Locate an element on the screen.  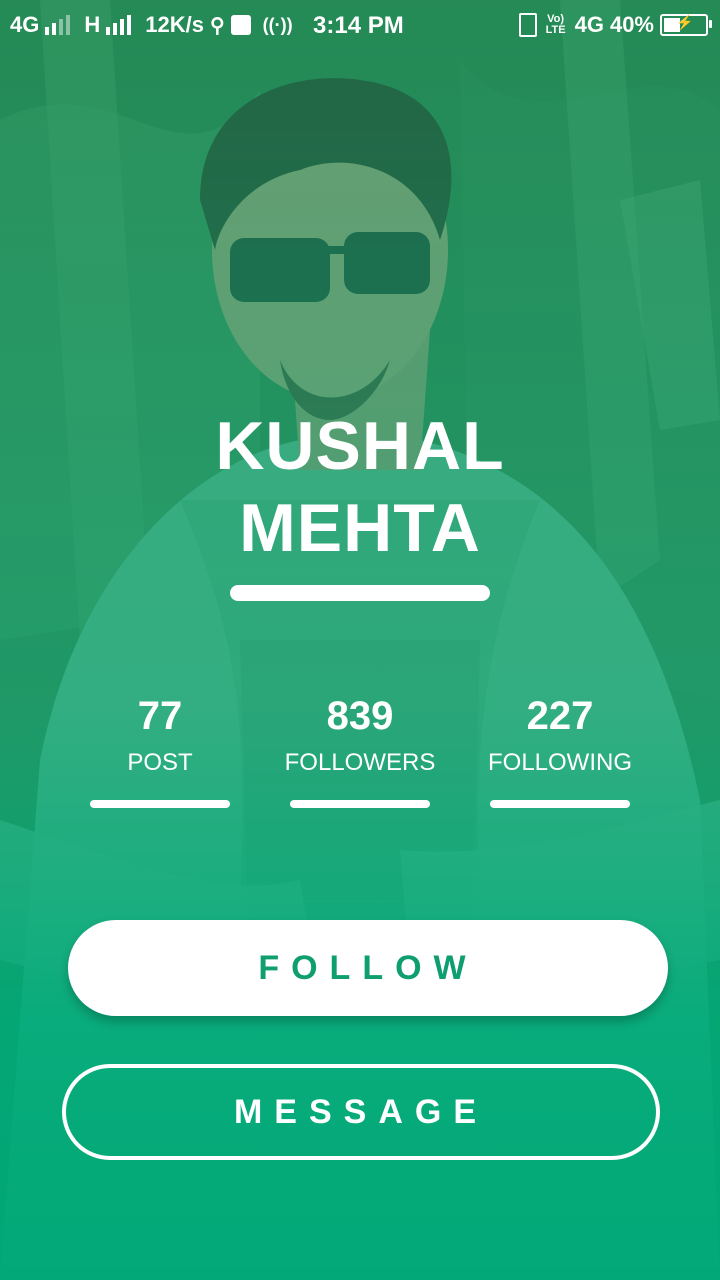
network-speed: 12K/s is located at coordinates (174, 24).